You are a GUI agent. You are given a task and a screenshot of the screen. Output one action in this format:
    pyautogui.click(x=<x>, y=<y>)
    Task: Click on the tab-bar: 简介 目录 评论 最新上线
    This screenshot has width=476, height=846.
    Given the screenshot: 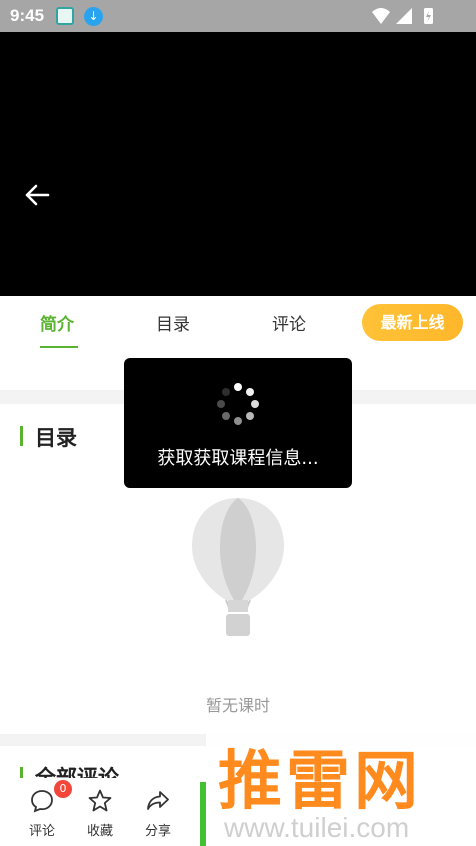 What is the action you would take?
    pyautogui.click(x=238, y=326)
    